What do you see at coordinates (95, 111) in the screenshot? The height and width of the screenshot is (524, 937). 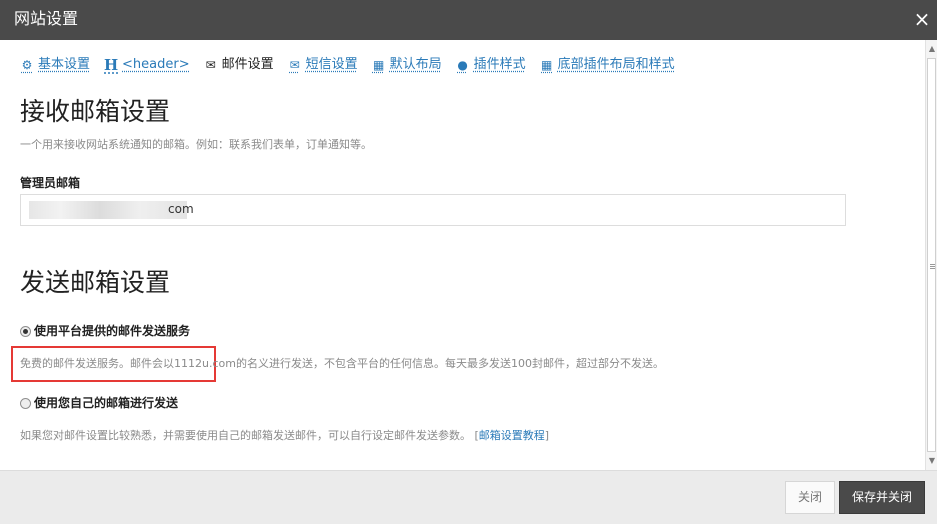 I see `receive-email-heading: 接收邮箱设置` at bounding box center [95, 111].